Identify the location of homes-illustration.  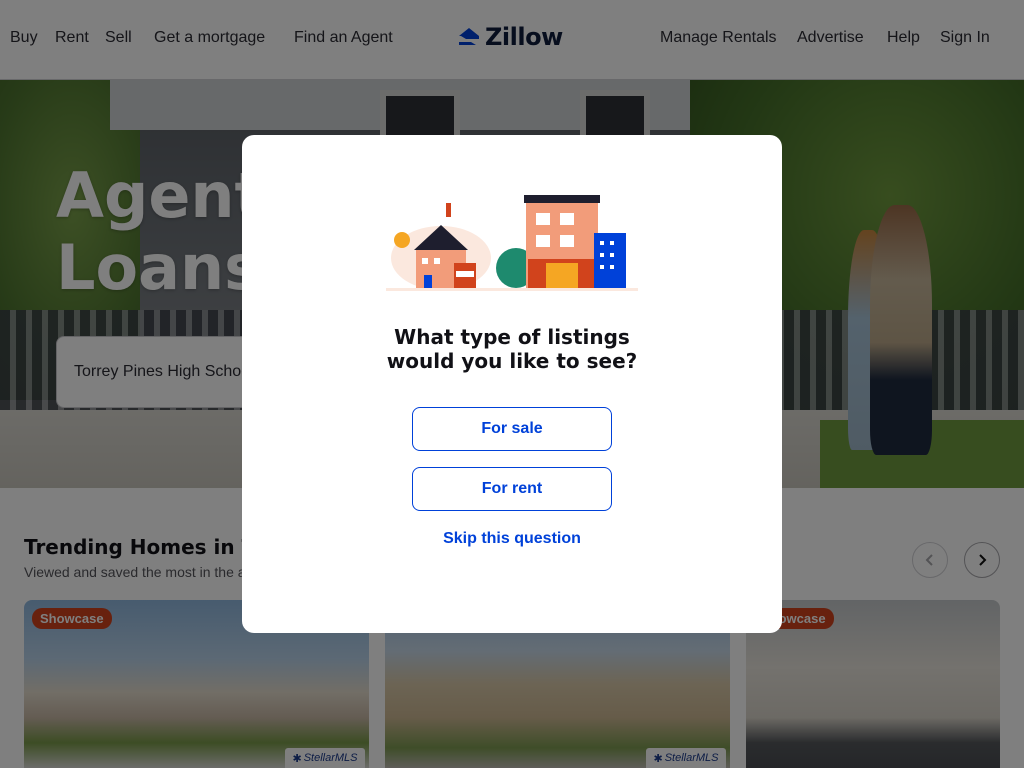
(512, 243).